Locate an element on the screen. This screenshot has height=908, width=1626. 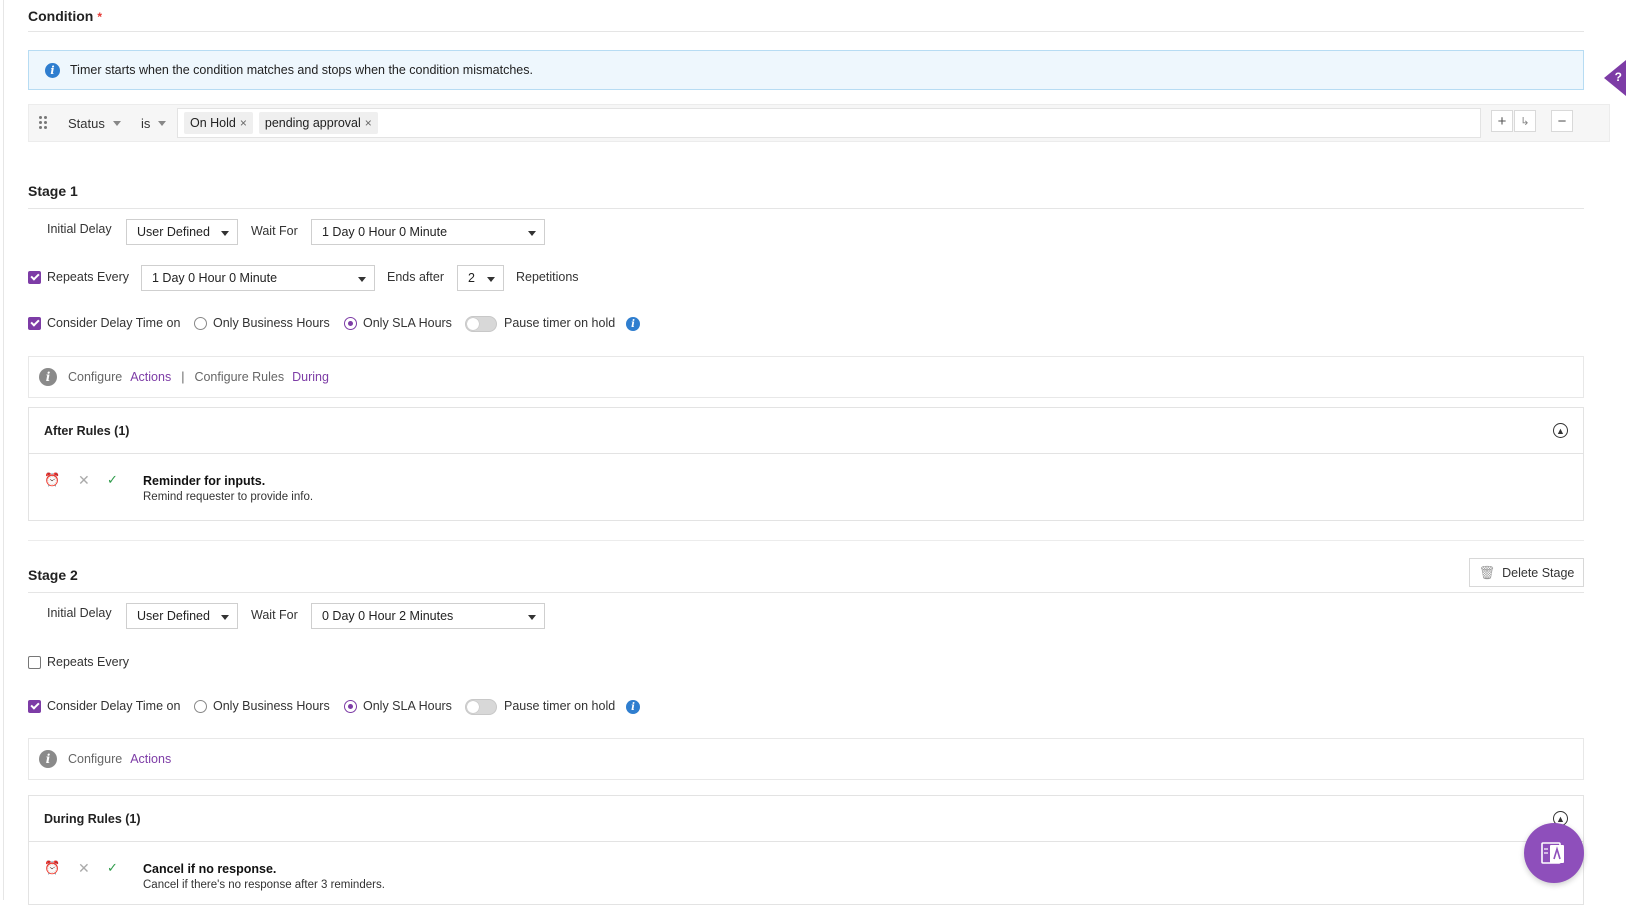
left-border is located at coordinates (3, 450).